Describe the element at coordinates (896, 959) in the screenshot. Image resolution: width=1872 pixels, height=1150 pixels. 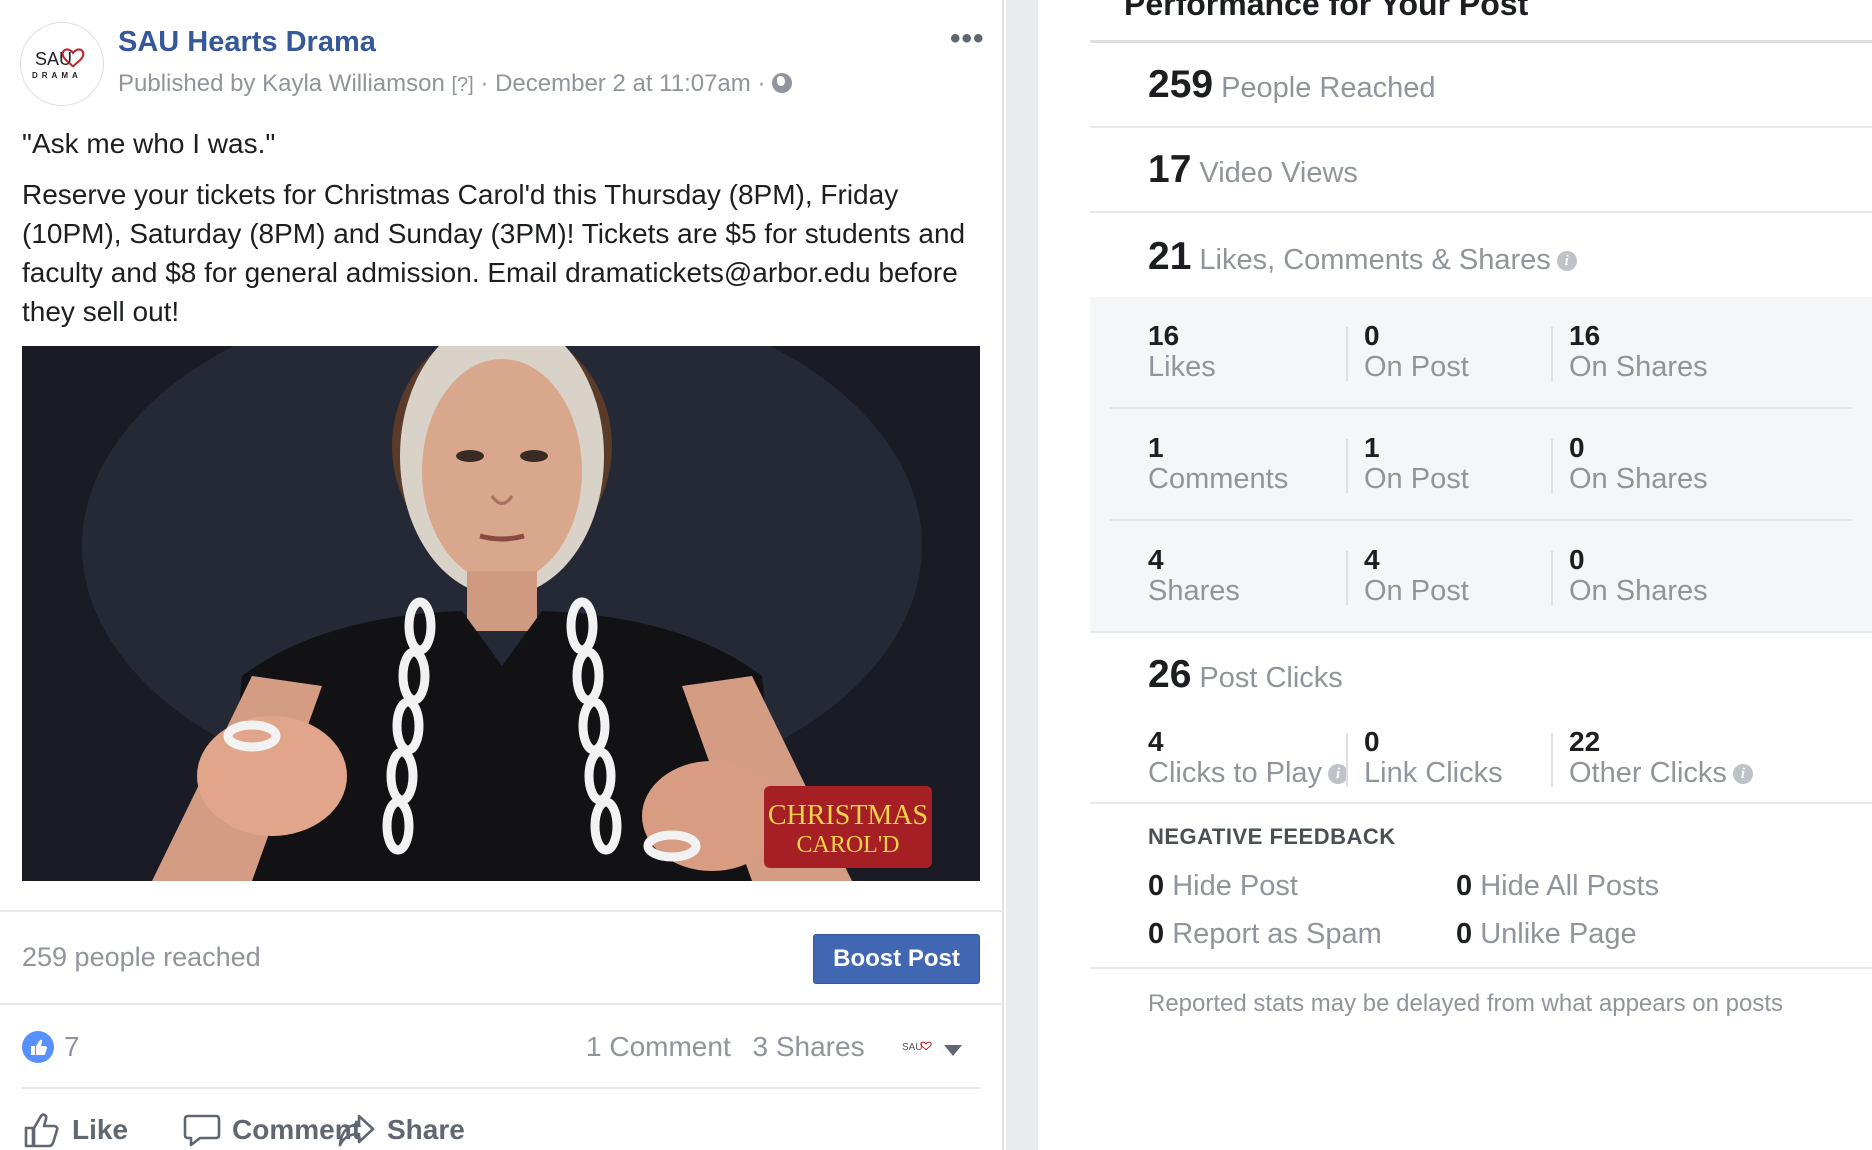
I see `boost-post-button: Boost Post` at that location.